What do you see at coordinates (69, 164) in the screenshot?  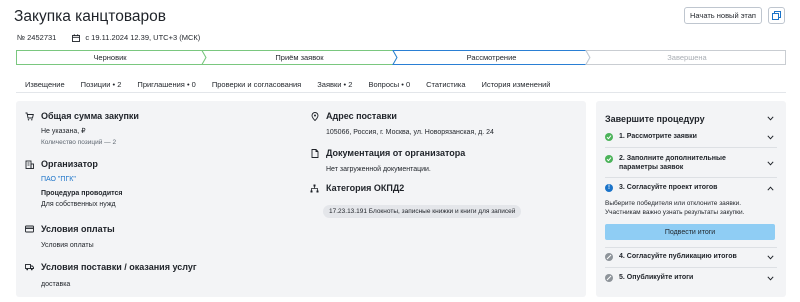 I see `organizer-title: Организатор` at bounding box center [69, 164].